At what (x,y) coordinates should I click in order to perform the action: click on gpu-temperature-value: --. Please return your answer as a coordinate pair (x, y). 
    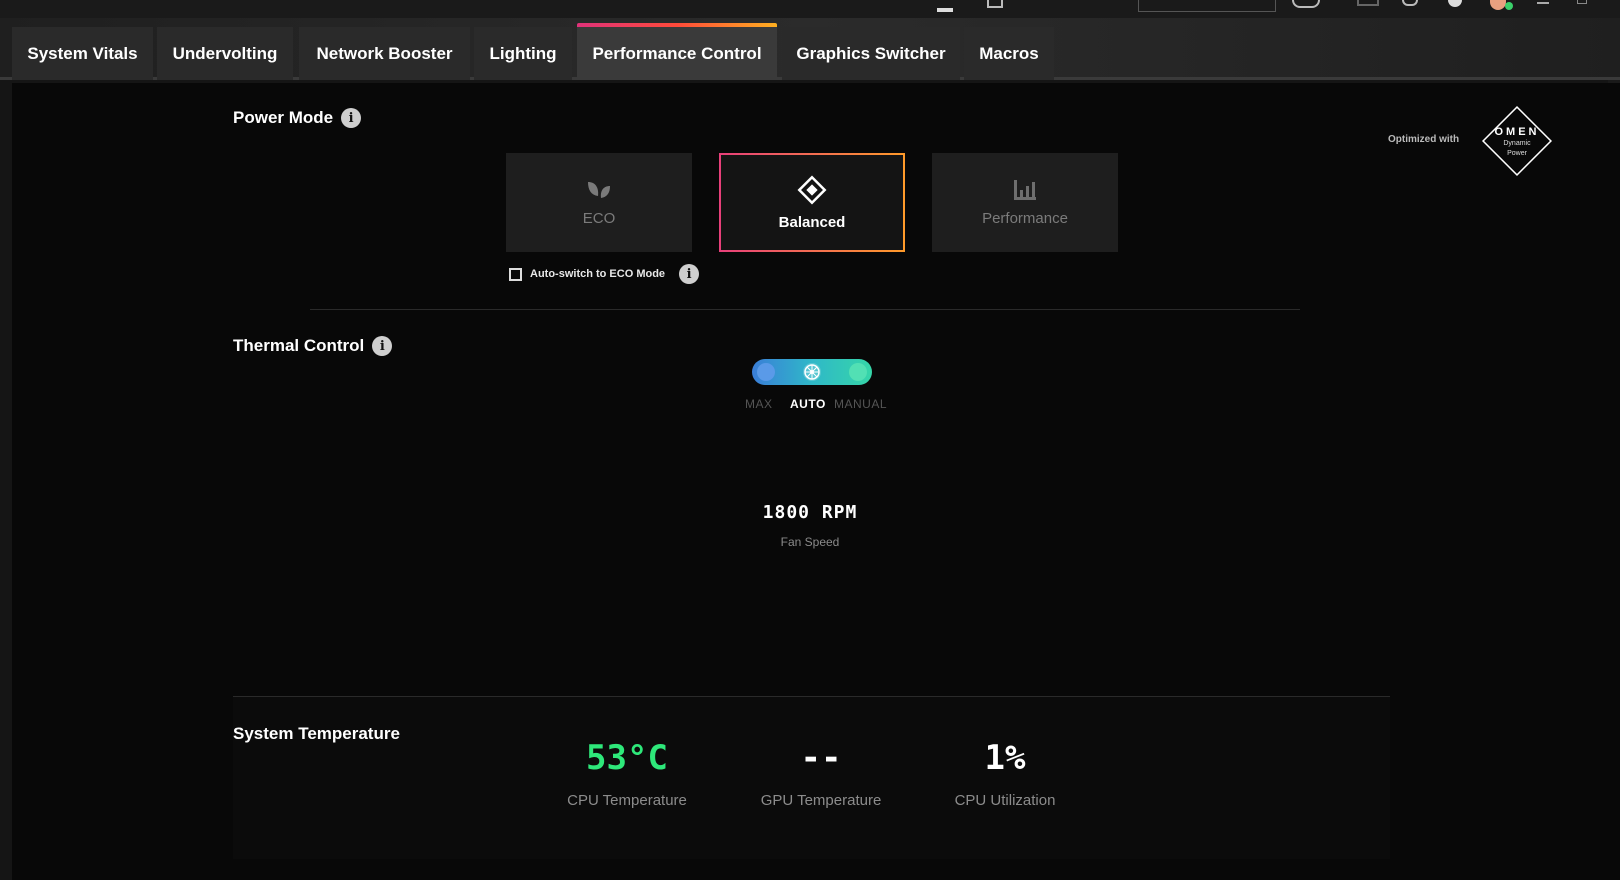
    Looking at the image, I should click on (821, 758).